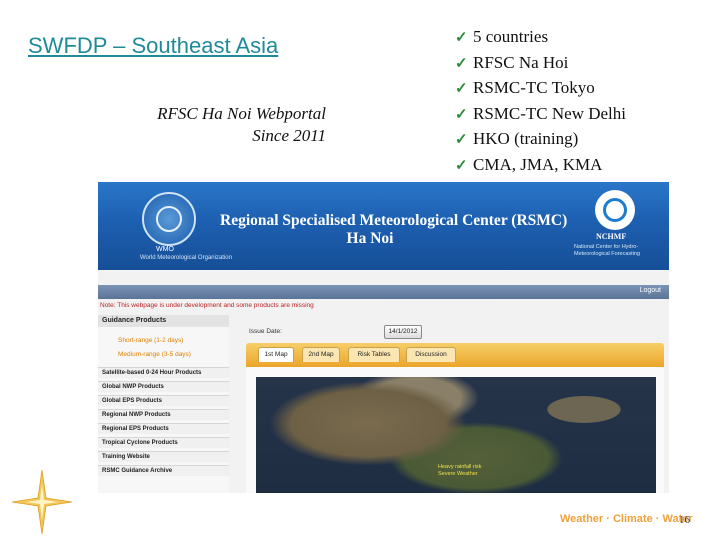 This screenshot has width=720, height=540. What do you see at coordinates (163, 372) in the screenshot?
I see `sidebar-item-satellite: Satellite-based 0-24 Hour Products` at bounding box center [163, 372].